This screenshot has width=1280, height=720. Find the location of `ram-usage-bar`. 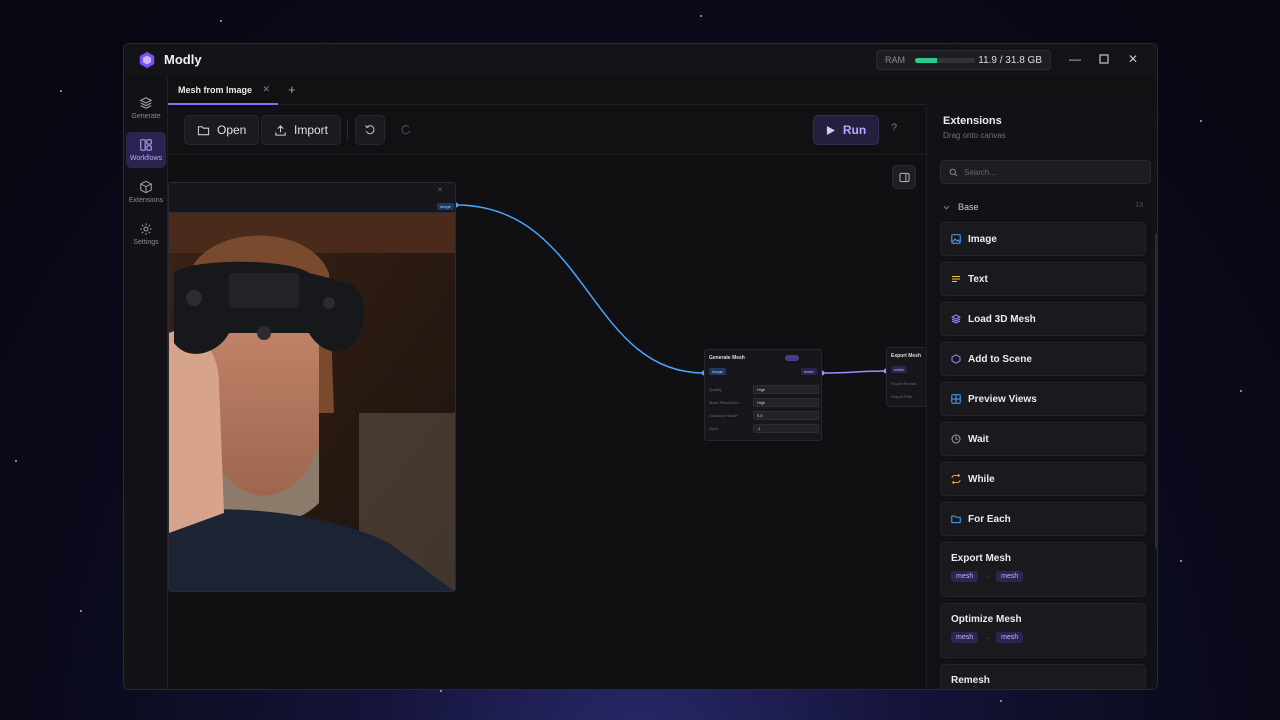

ram-usage-bar is located at coordinates (945, 60).